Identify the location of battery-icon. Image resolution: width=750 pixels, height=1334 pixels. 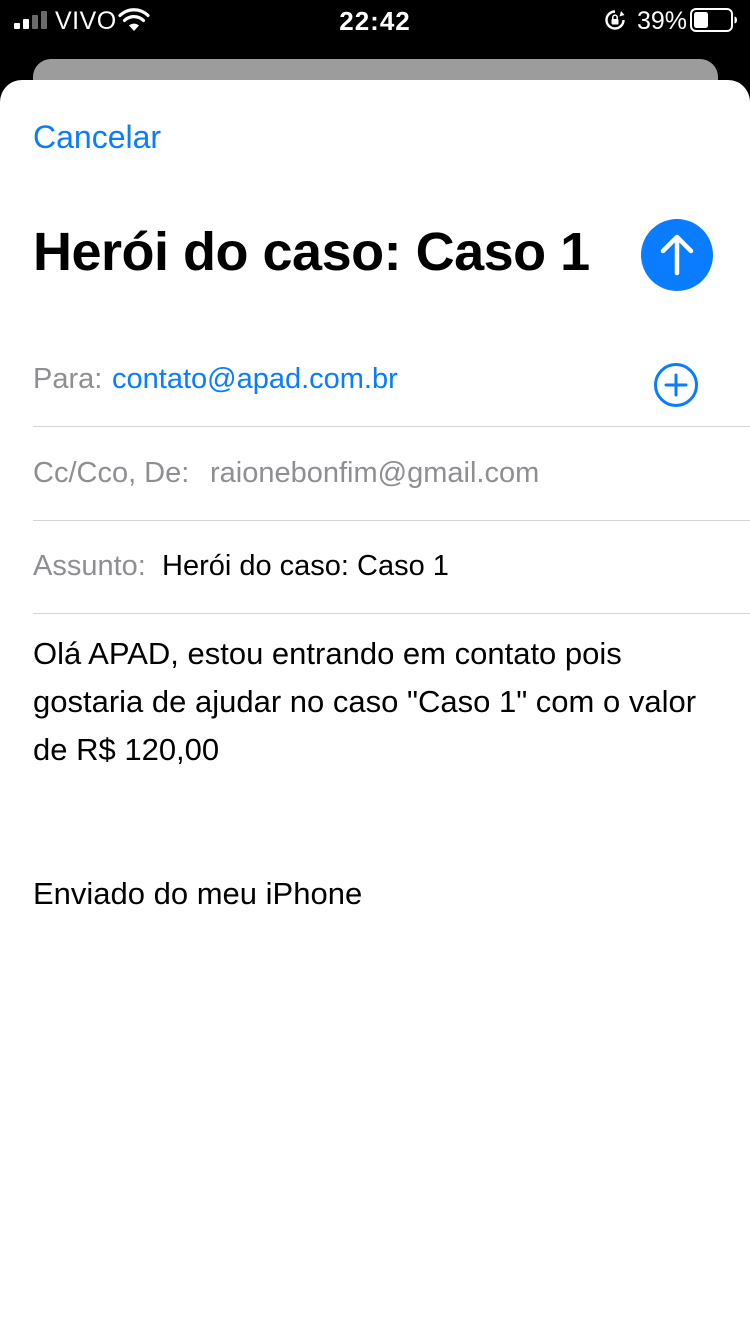
(713, 20).